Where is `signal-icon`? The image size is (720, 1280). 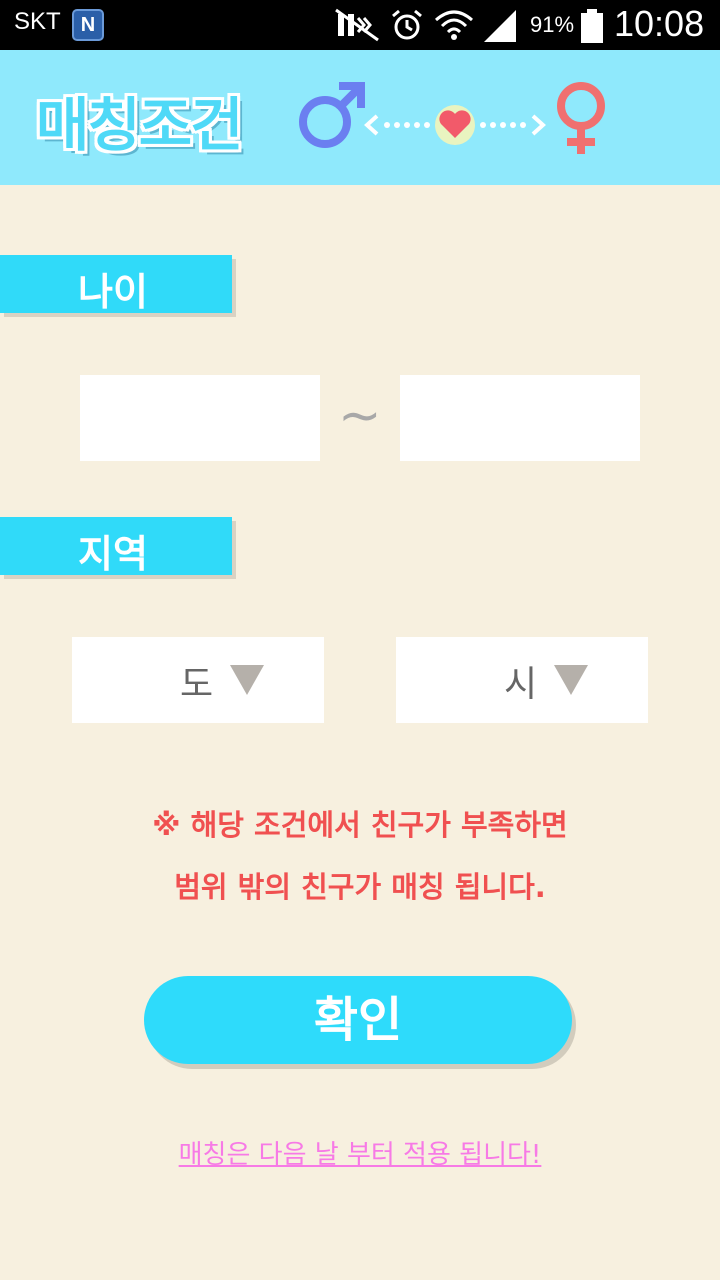 signal-icon is located at coordinates (500, 26).